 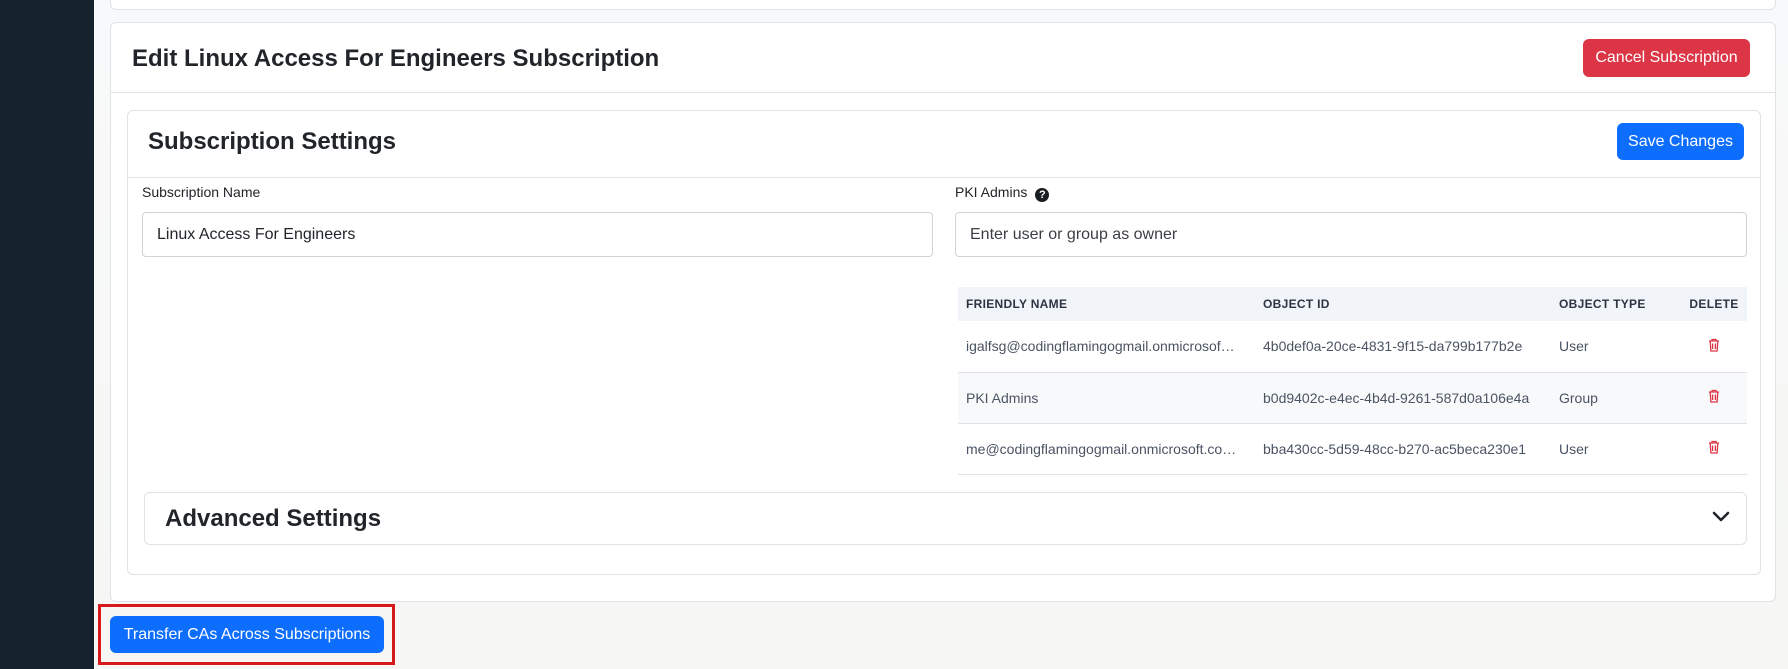 What do you see at coordinates (1351, 234) in the screenshot?
I see `pki-admins-search-input` at bounding box center [1351, 234].